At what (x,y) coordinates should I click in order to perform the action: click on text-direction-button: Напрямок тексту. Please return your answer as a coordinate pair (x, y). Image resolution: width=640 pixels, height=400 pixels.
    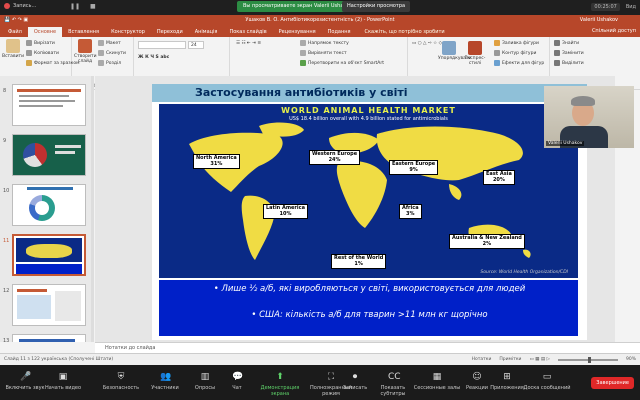
    Looking at the image, I should click on (324, 43).